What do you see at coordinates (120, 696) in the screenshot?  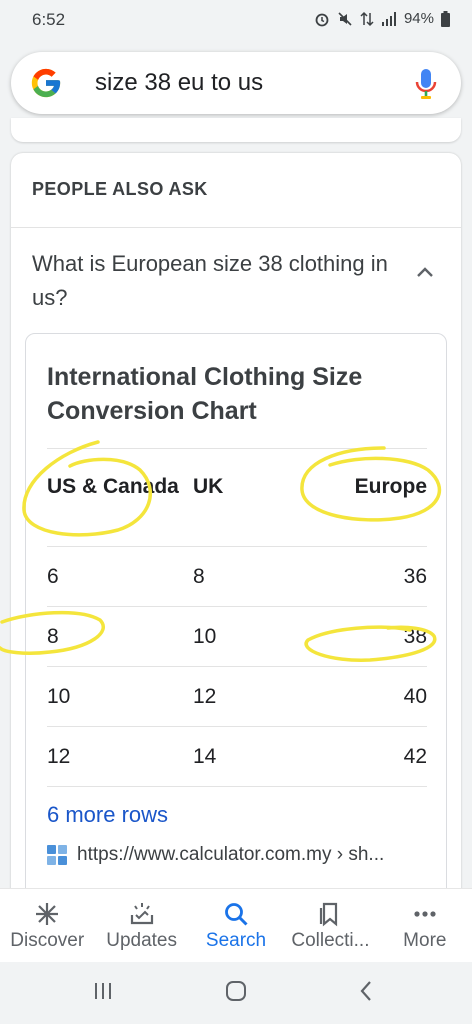 I see `cell-us: 10` at bounding box center [120, 696].